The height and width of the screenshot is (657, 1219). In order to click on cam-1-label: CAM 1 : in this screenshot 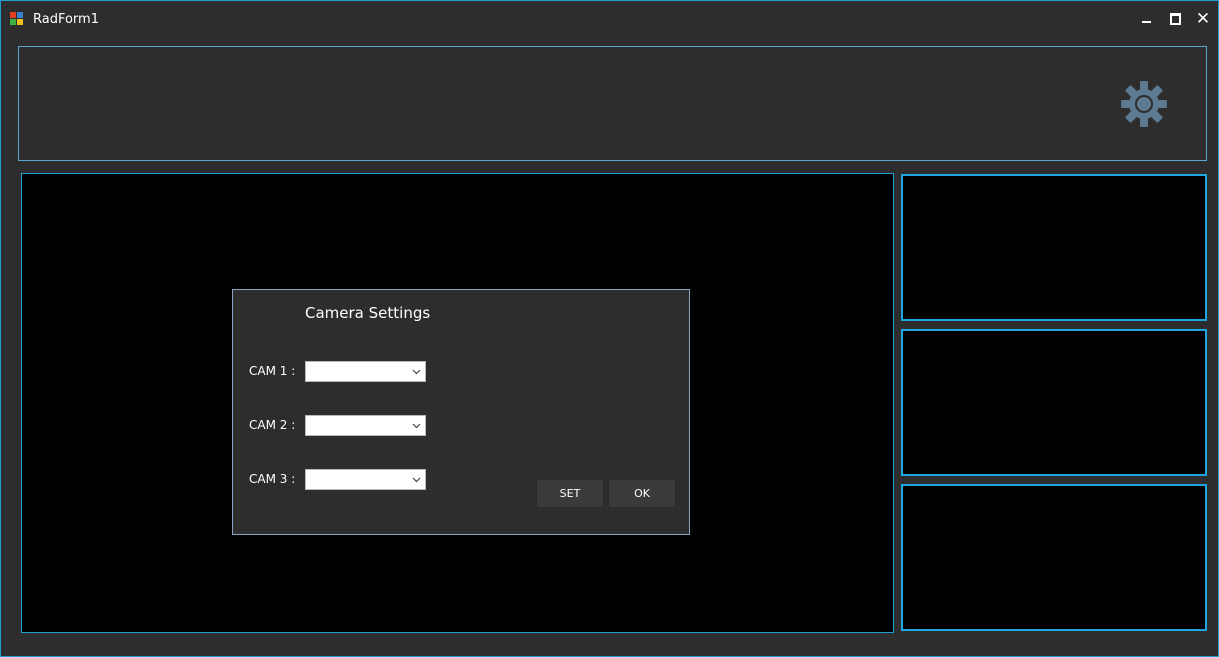, I will do `click(272, 371)`.